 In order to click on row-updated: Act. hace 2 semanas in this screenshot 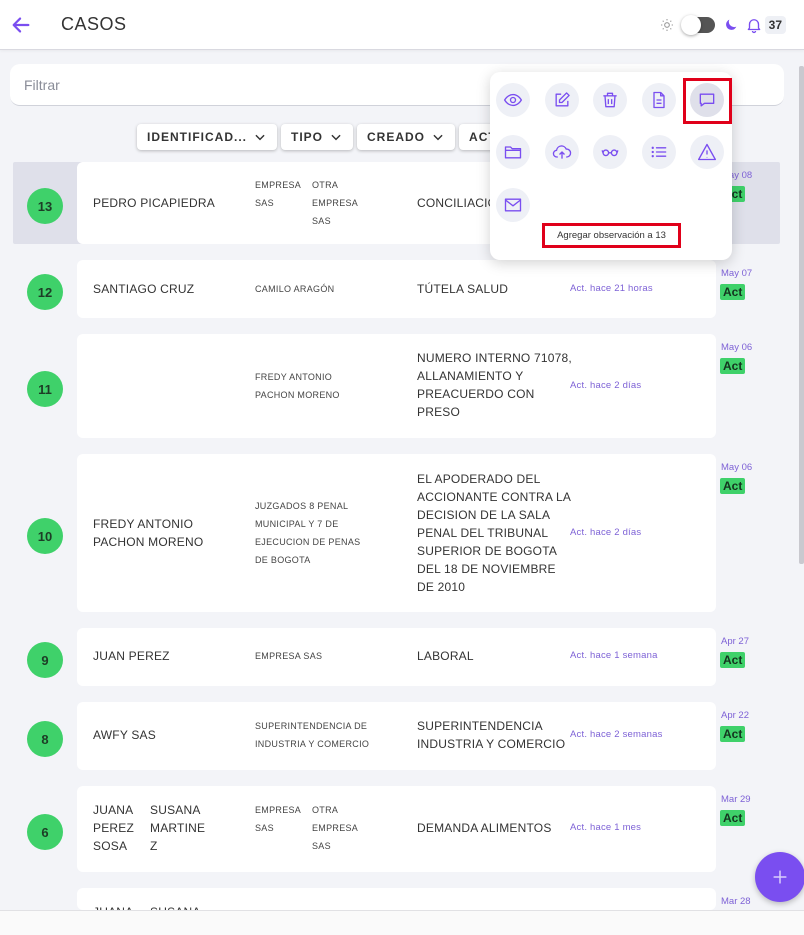, I will do `click(616, 734)`.